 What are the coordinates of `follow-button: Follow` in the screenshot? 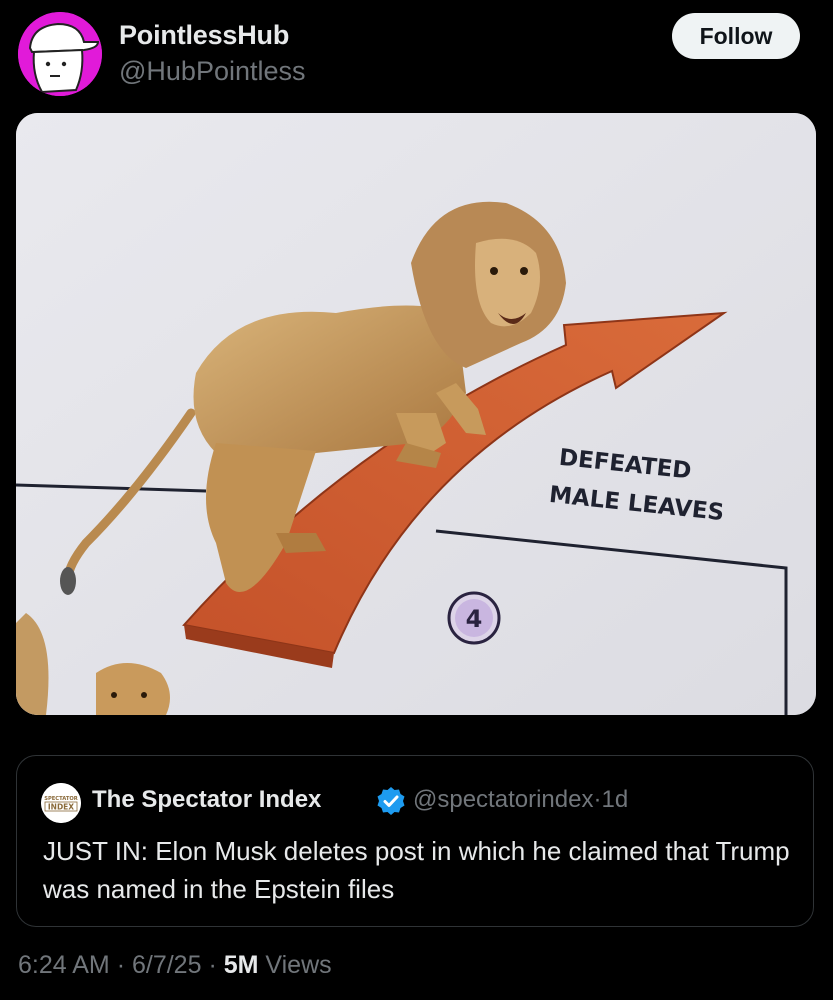 It's located at (736, 36).